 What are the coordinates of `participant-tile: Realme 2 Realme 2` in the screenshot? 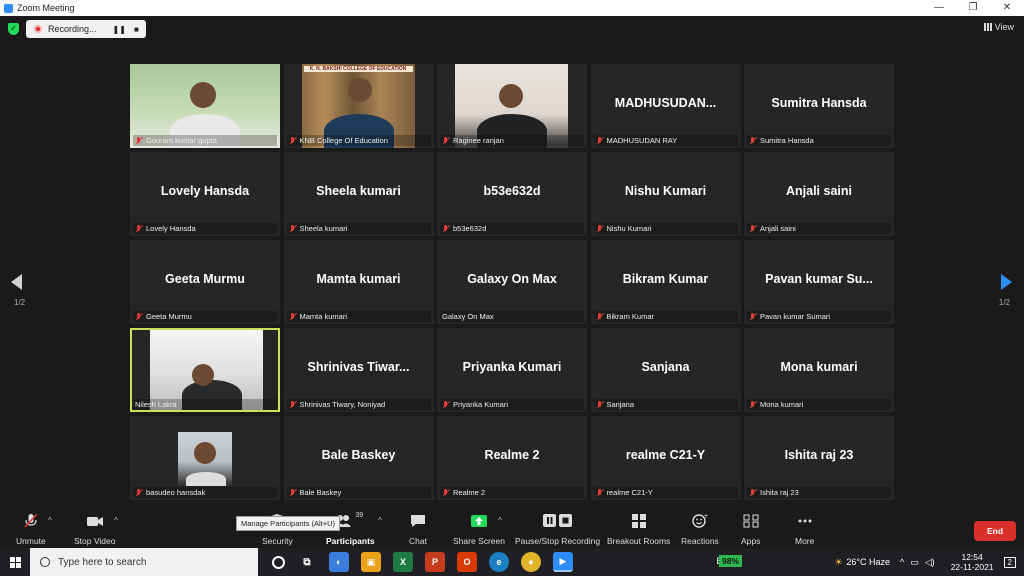 It's located at (512, 458).